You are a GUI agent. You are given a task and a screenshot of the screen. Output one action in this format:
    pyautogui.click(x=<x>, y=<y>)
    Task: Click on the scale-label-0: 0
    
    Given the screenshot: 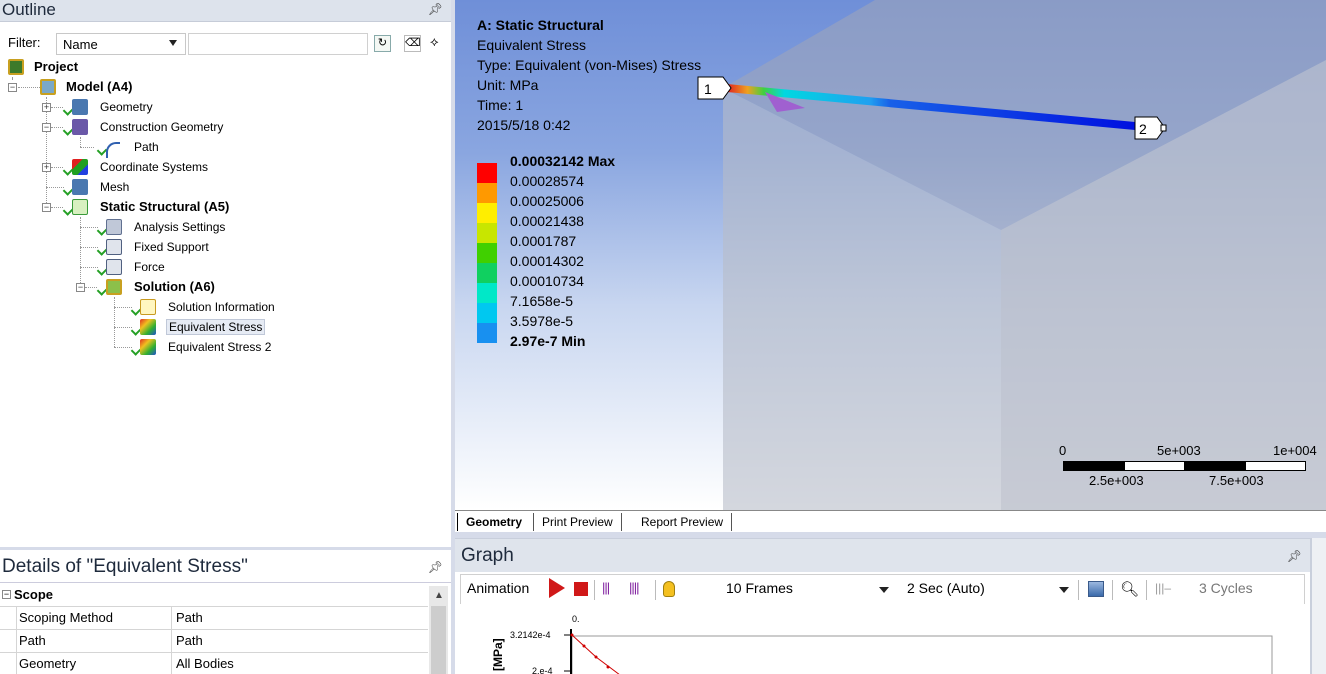 What is the action you would take?
    pyautogui.click(x=1063, y=450)
    